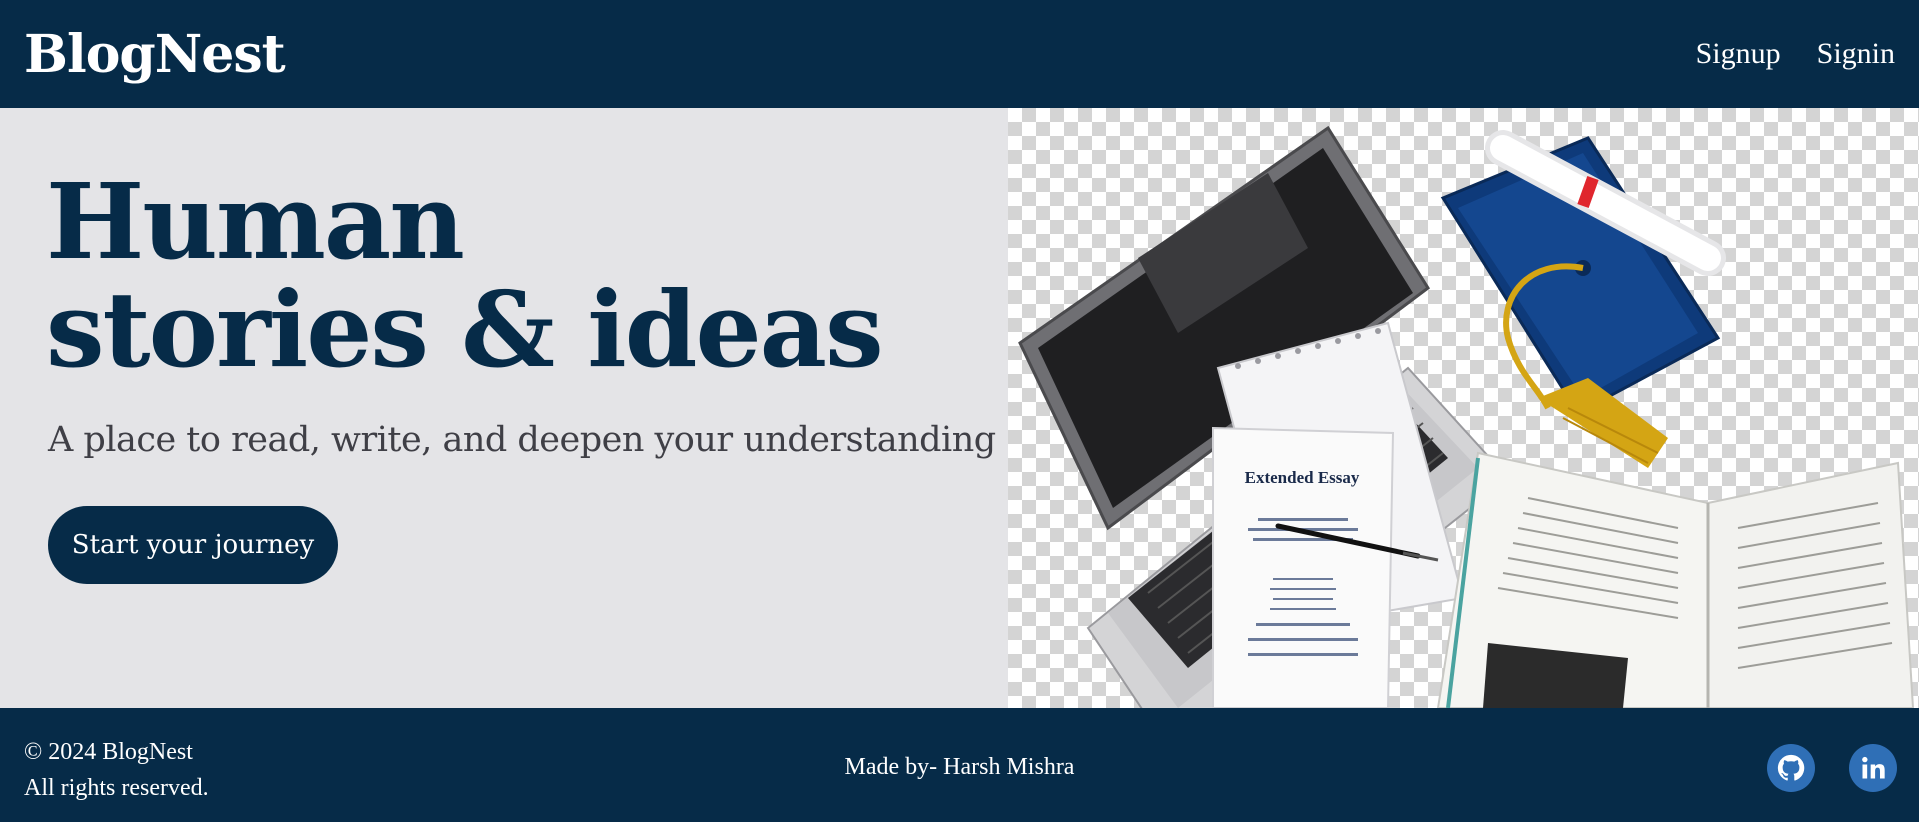 The width and height of the screenshot is (1919, 822). Describe the element at coordinates (193, 545) in the screenshot. I see `start-journey-button: Start your journey` at that location.